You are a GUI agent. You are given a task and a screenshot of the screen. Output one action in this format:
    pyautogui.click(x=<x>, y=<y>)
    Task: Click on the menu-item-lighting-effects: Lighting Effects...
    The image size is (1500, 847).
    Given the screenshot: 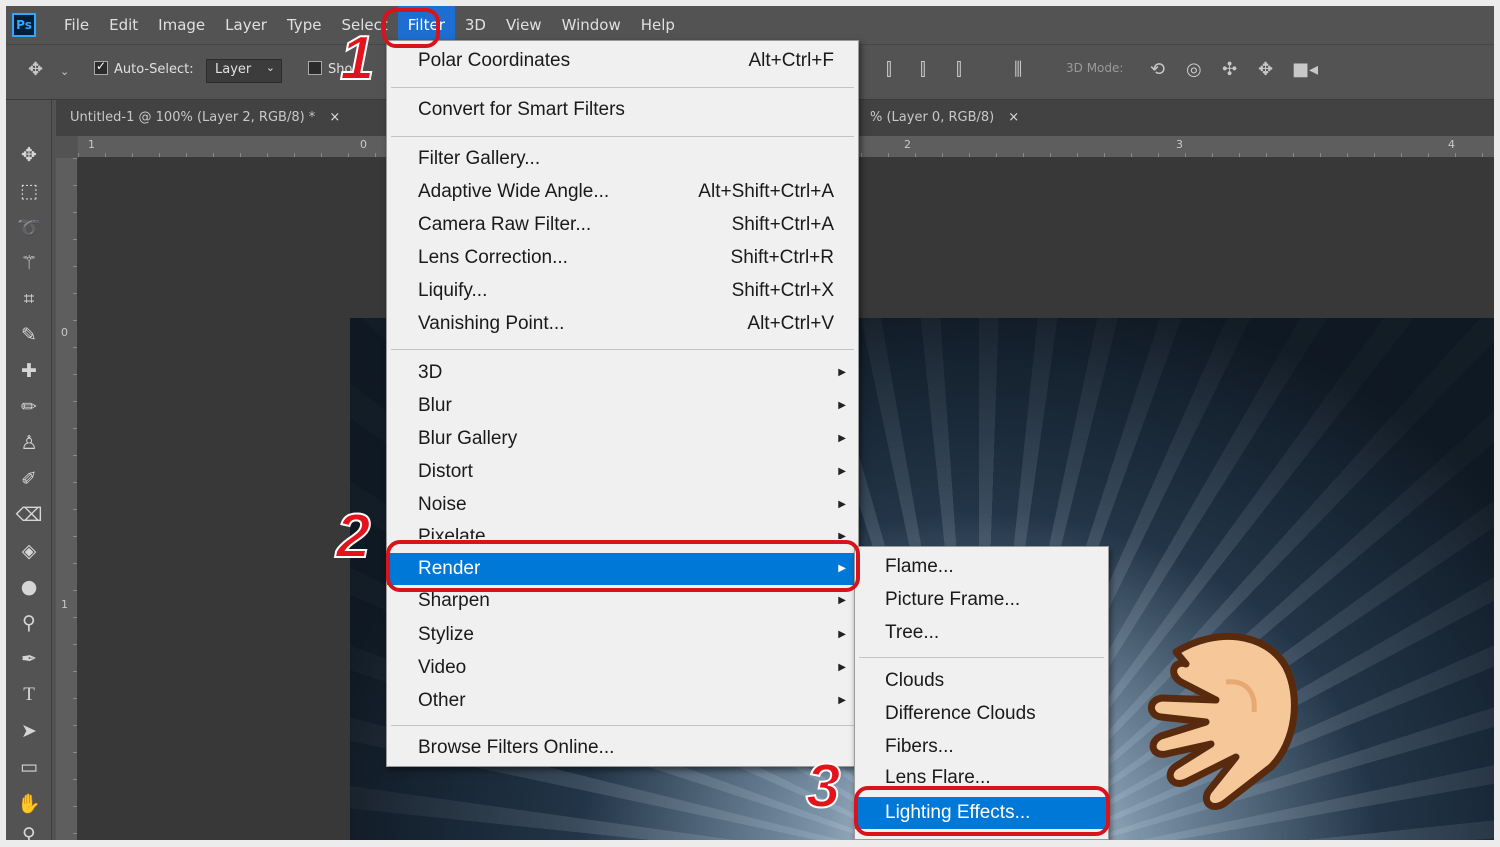 What is the action you would take?
    pyautogui.click(x=981, y=813)
    